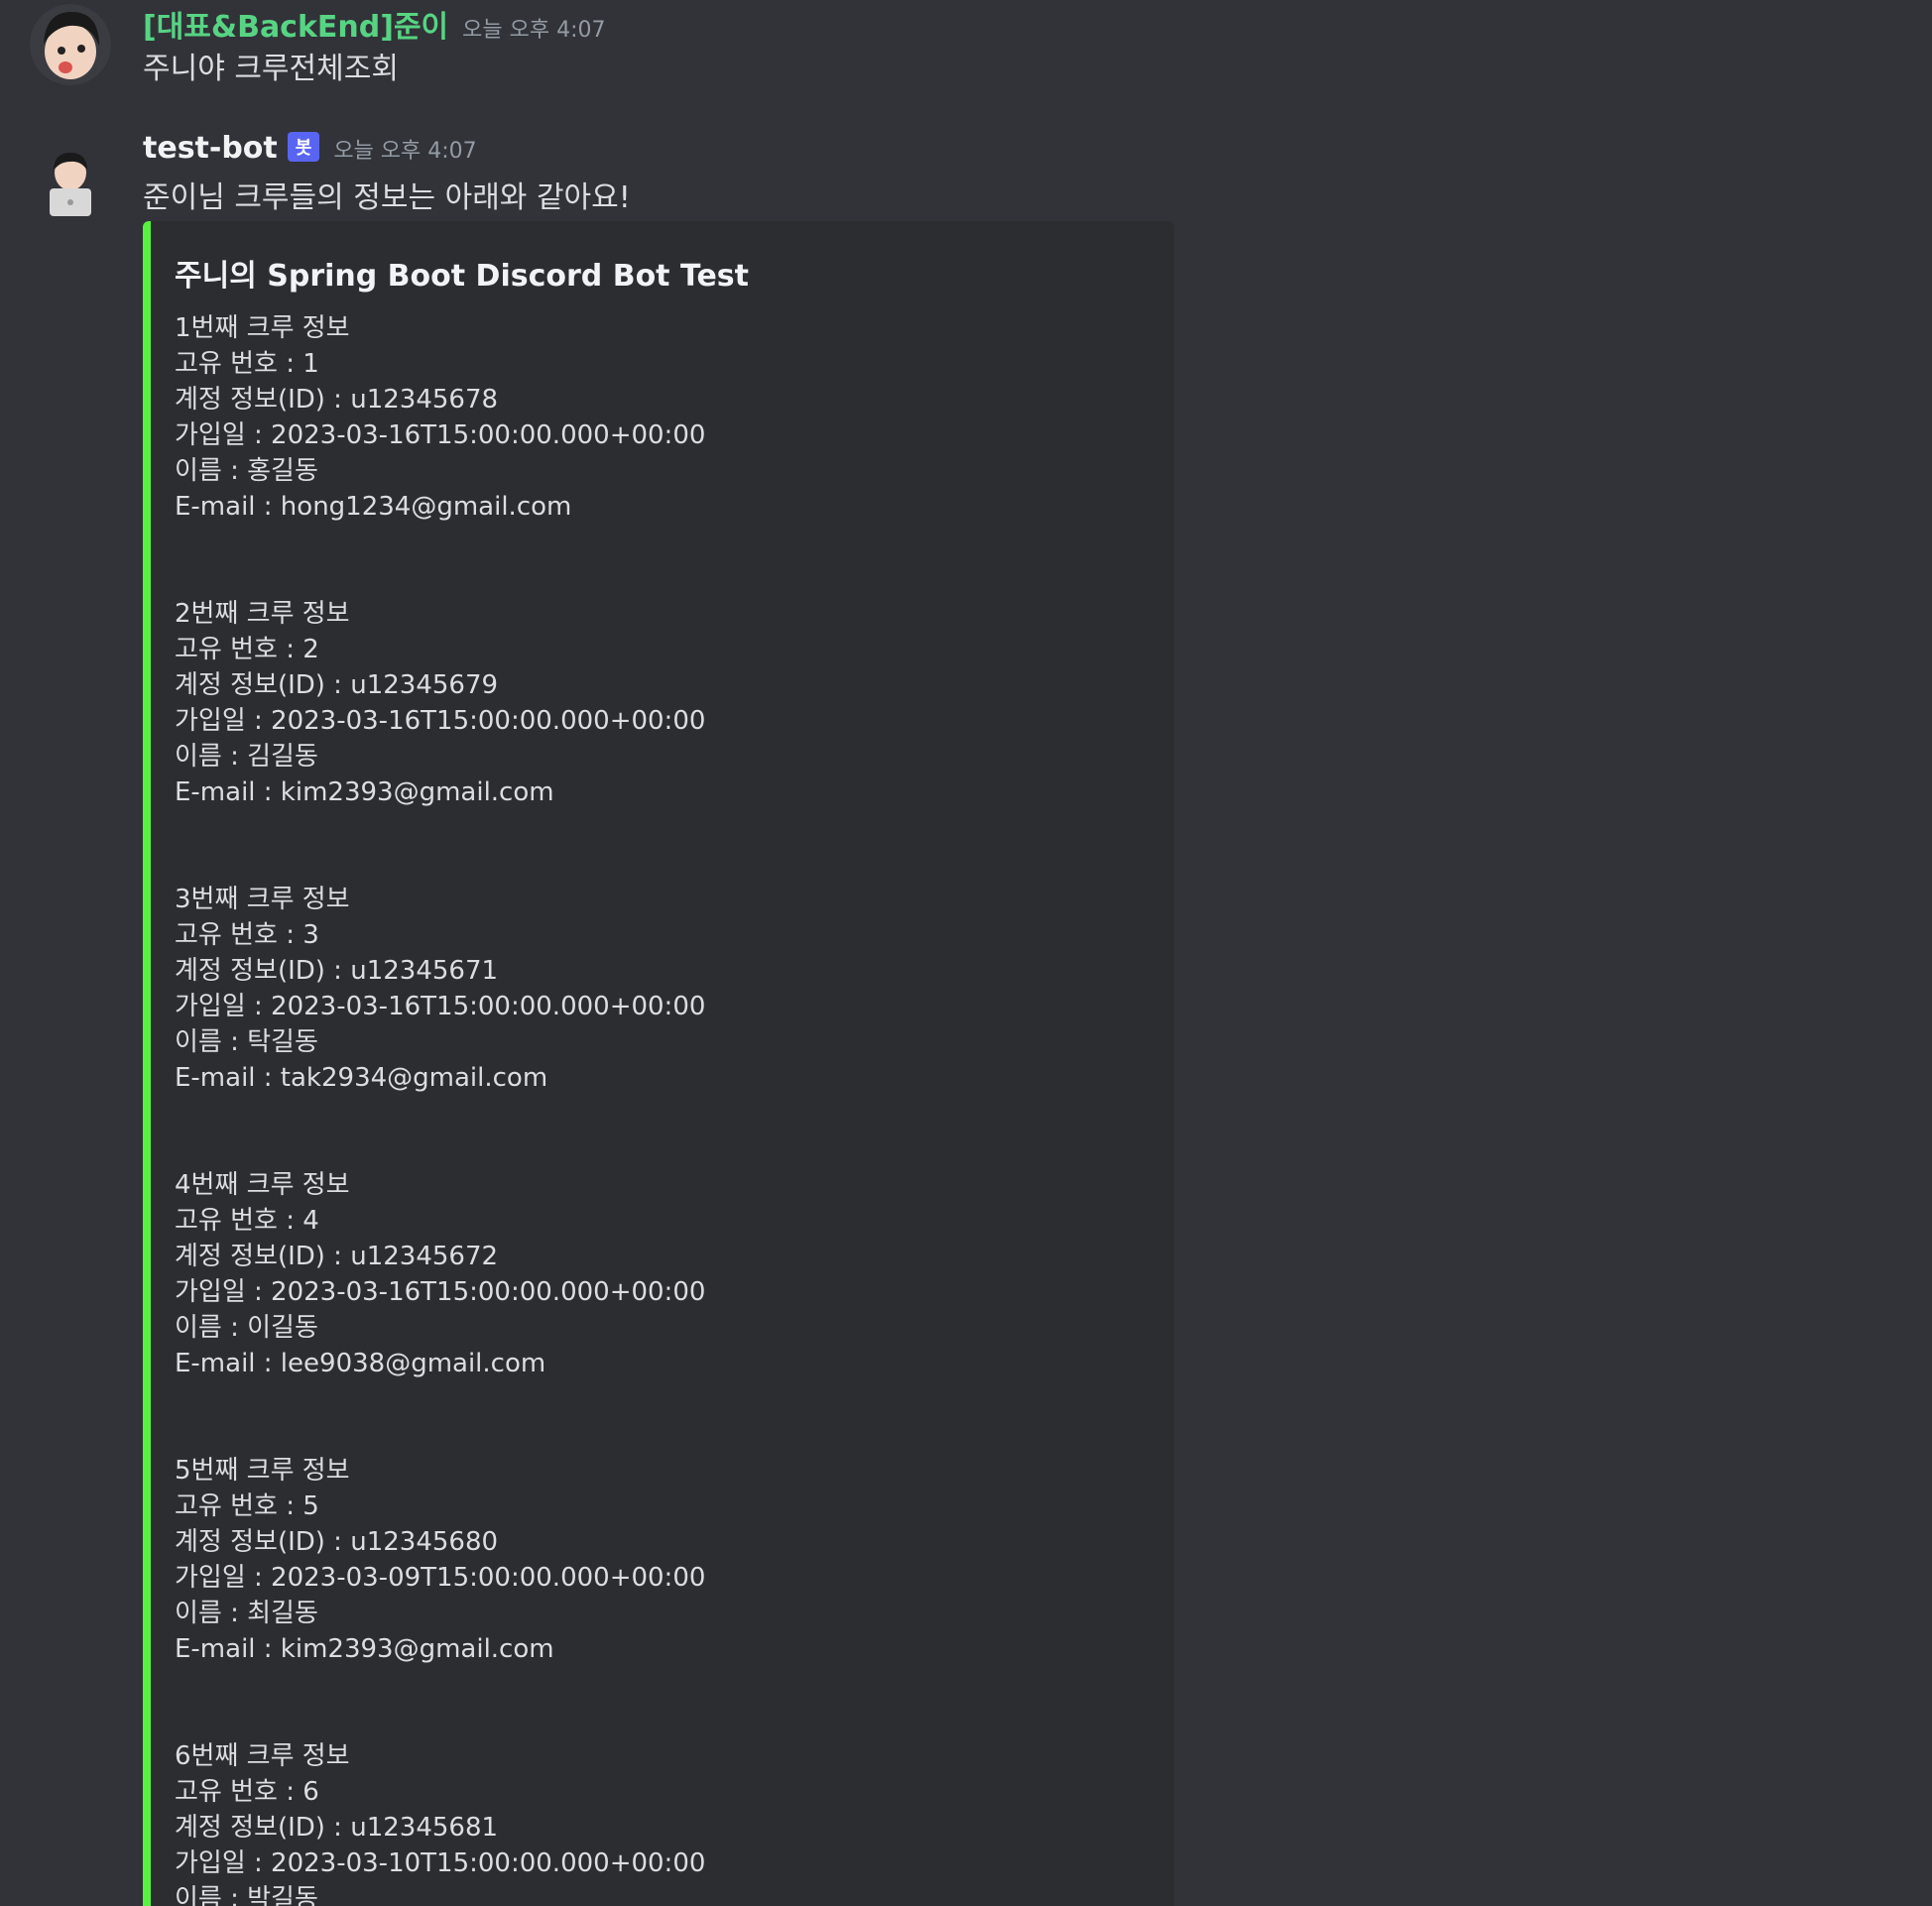 Image resolution: width=1932 pixels, height=1906 pixels. What do you see at coordinates (247, 1792) in the screenshot?
I see `crew-unique-no: 고유 번호 : 6` at bounding box center [247, 1792].